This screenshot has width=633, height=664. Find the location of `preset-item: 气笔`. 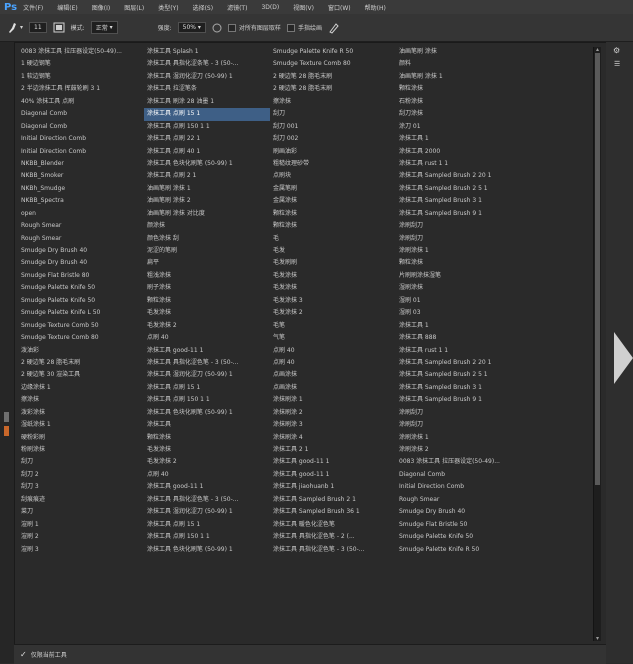

preset-item: 气笔 is located at coordinates (333, 338).